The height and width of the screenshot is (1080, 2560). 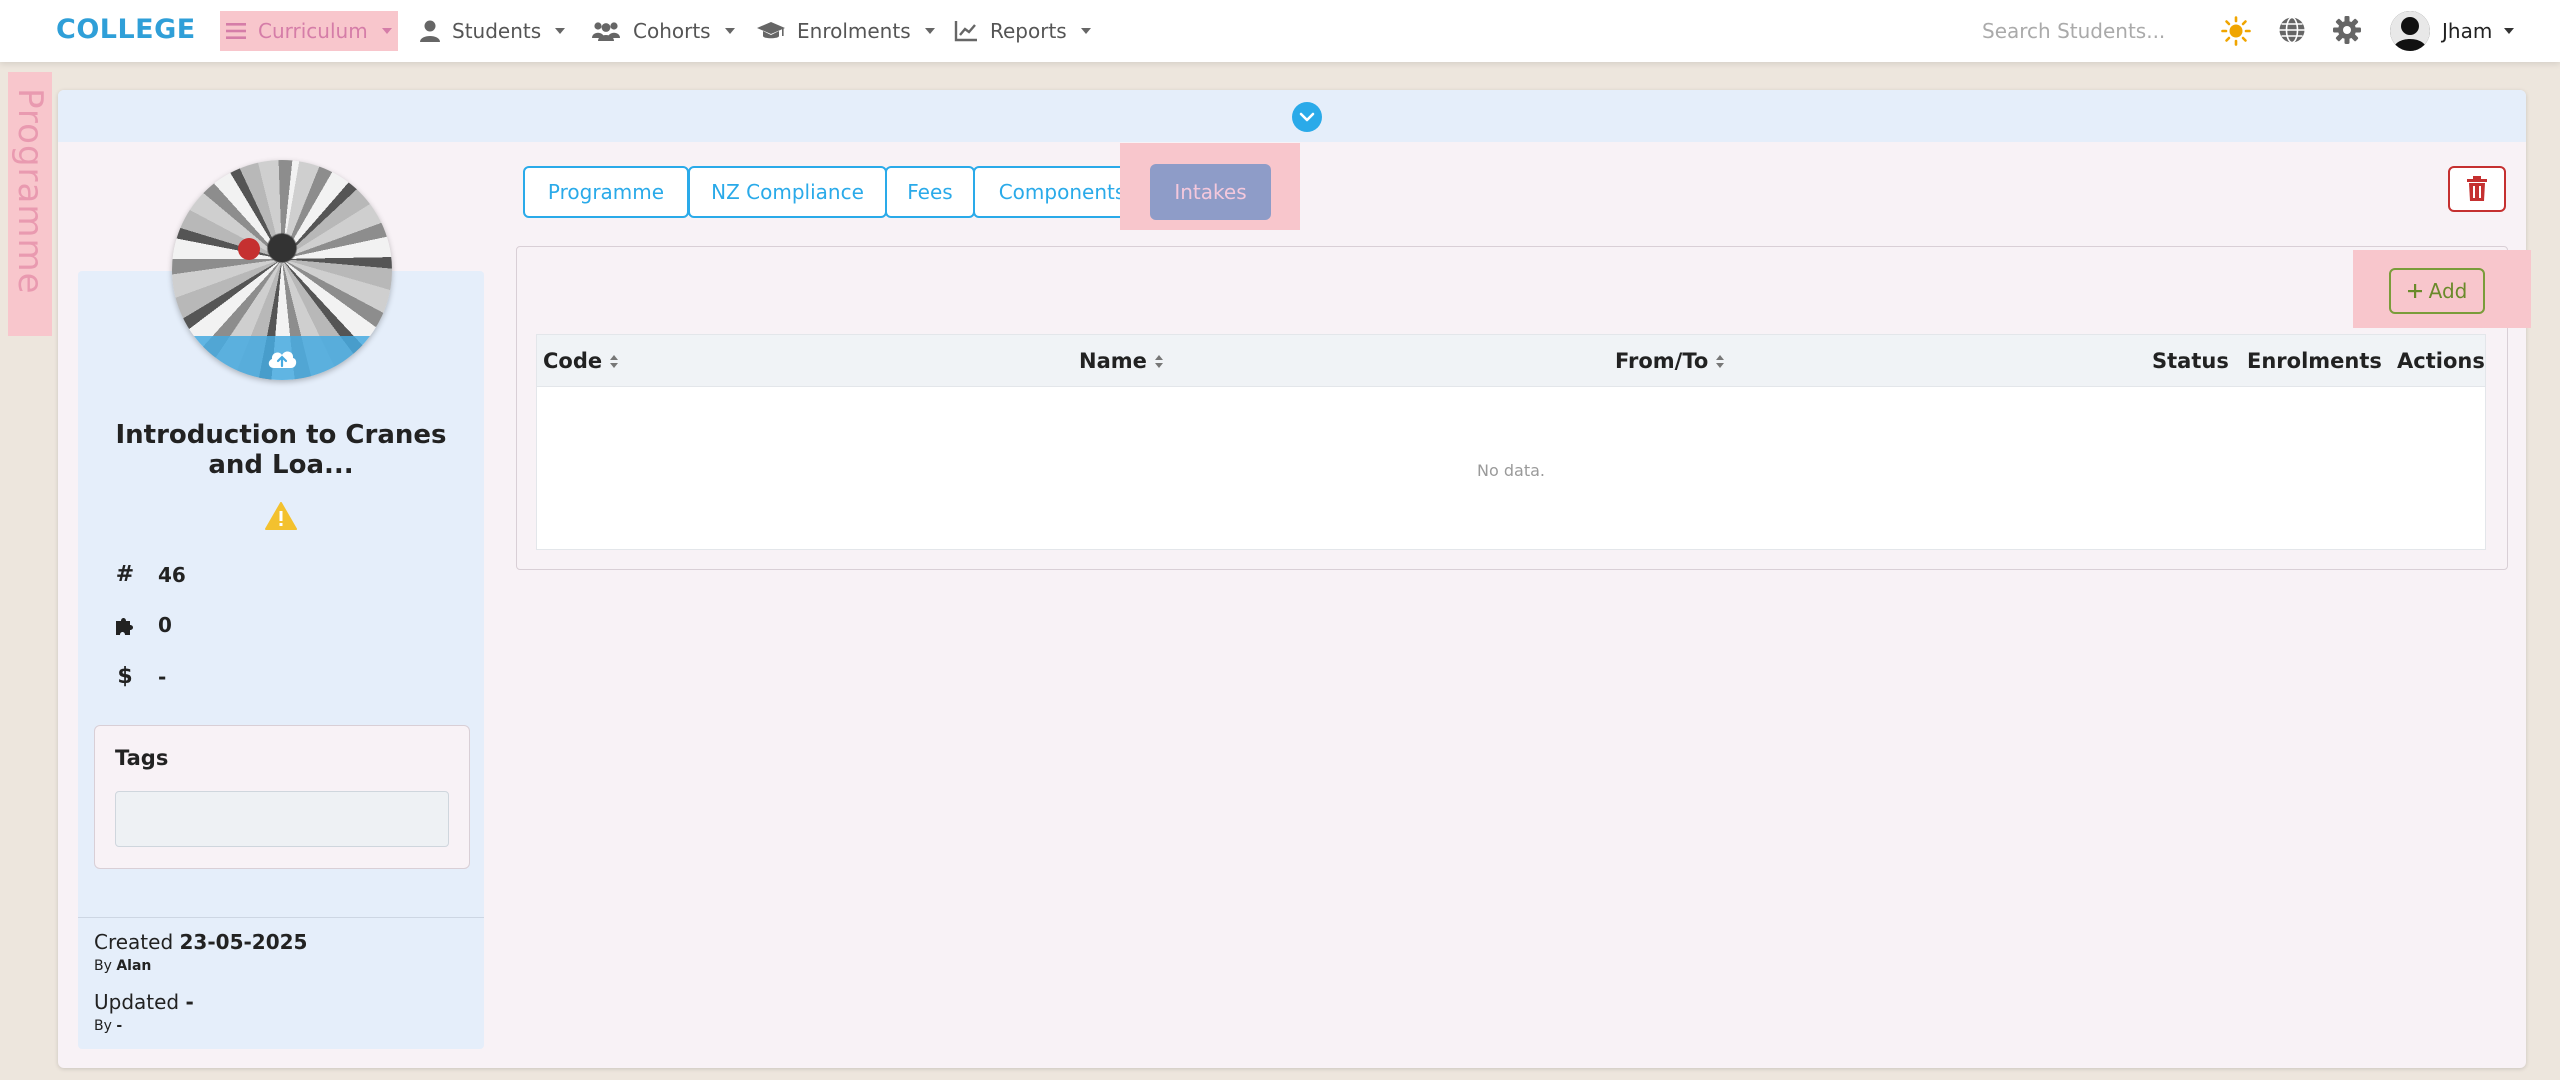 What do you see at coordinates (142, 625) in the screenshot?
I see `stat-components: 0` at bounding box center [142, 625].